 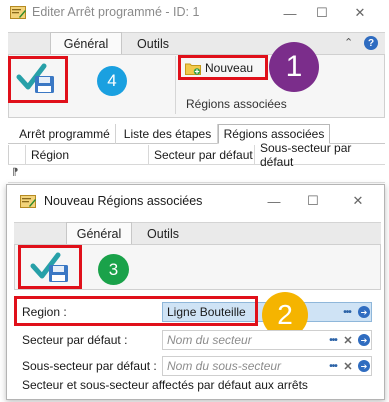 What do you see at coordinates (18, 12) in the screenshot?
I see `edit-form-icon` at bounding box center [18, 12].